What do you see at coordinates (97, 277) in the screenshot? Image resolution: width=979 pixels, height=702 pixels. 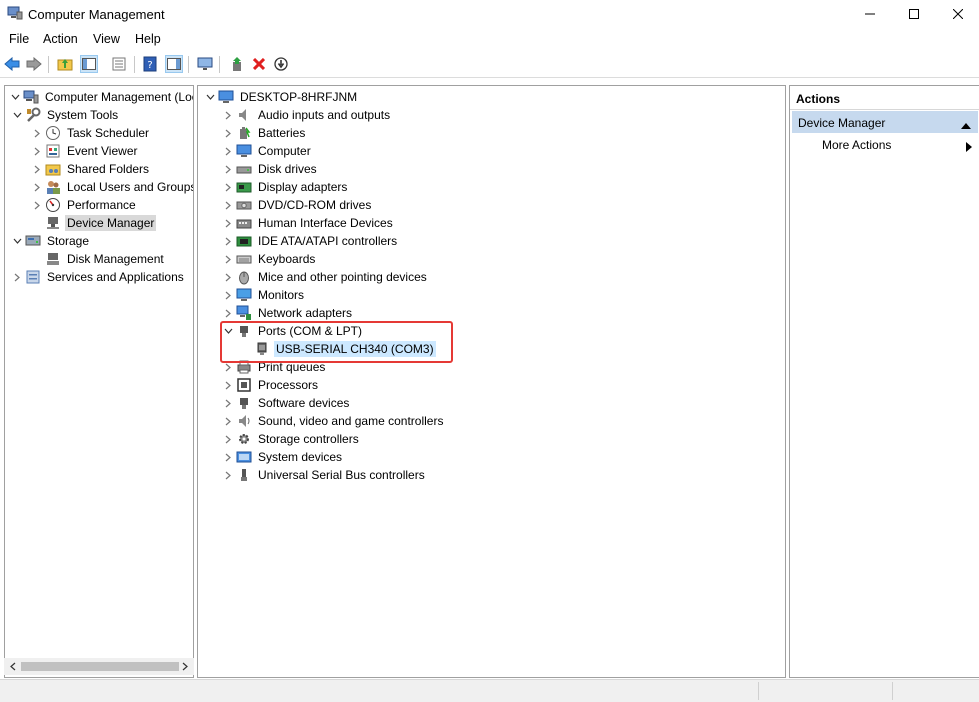 I see `tree-item-services-and-applications: Services and Applications` at bounding box center [97, 277].